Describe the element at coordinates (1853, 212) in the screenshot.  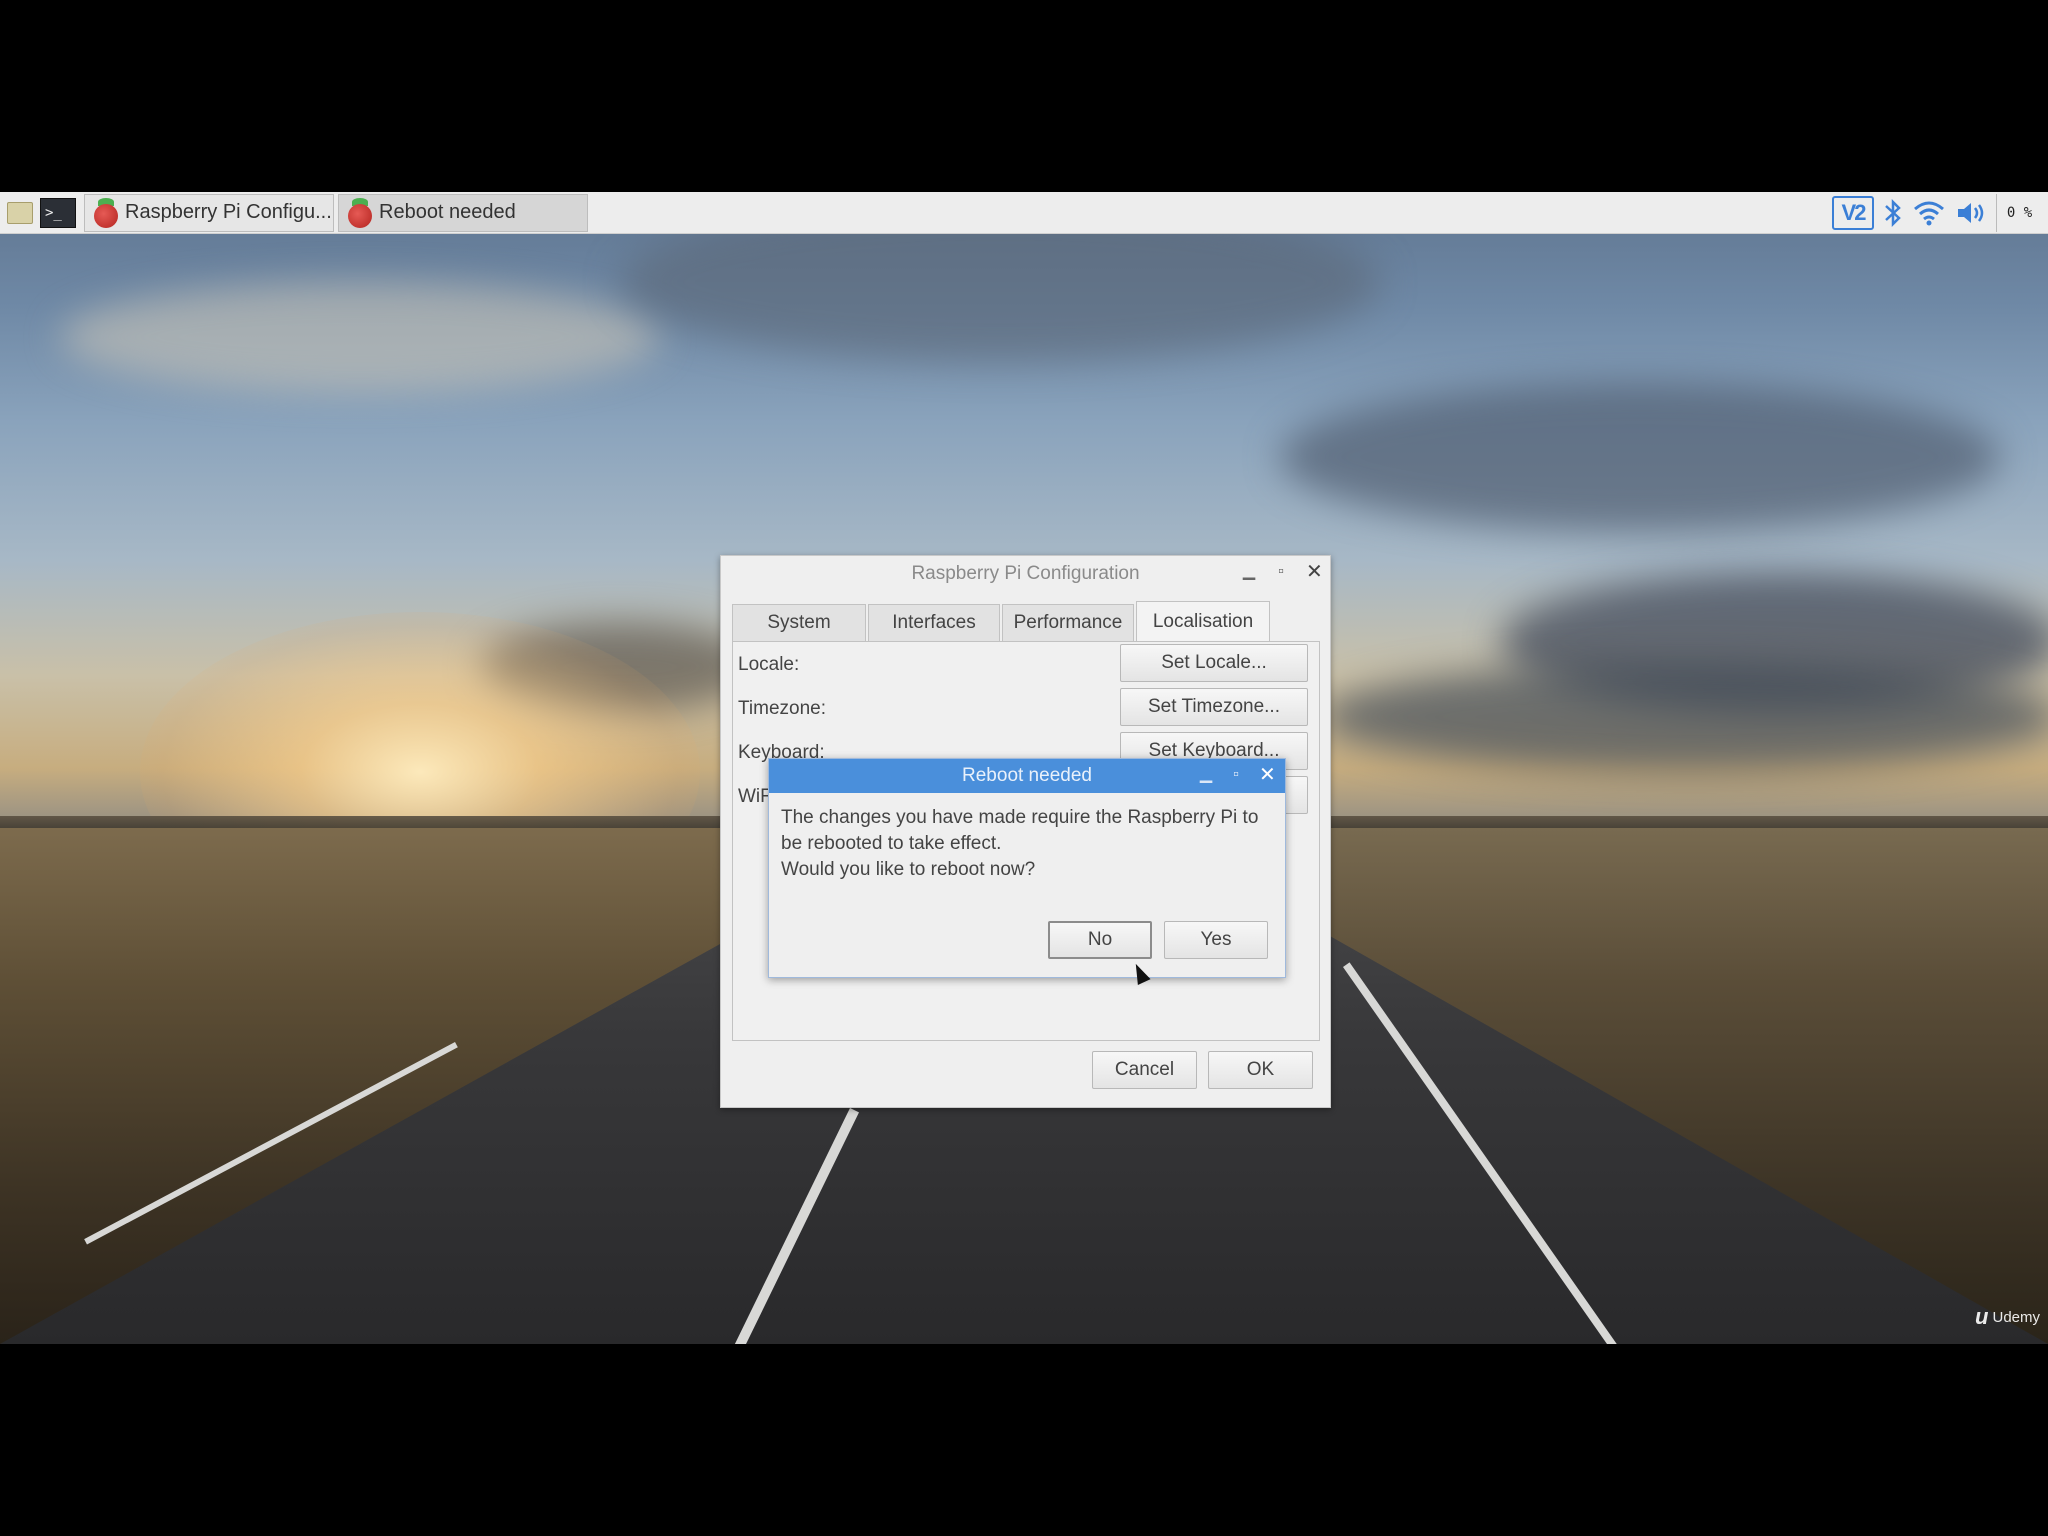
I see `vnc-icon: V2` at that location.